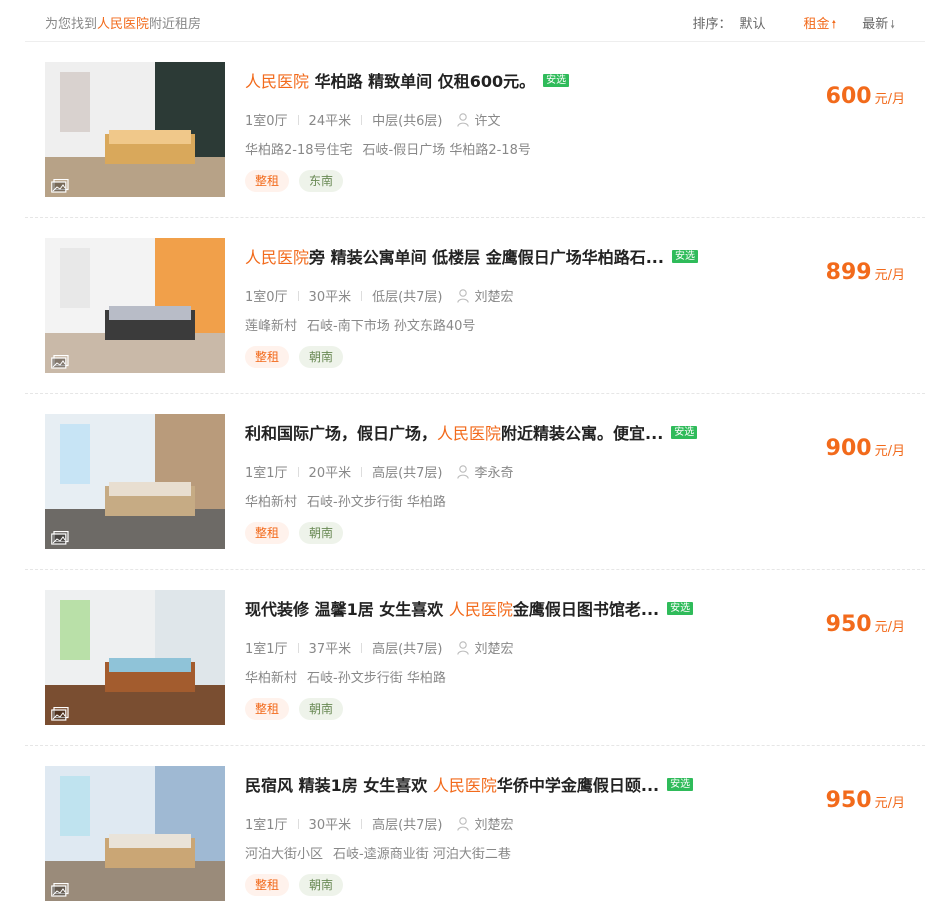 The width and height of the screenshot is (944, 912). What do you see at coordinates (712, 24) in the screenshot?
I see `sort-label: 排序：` at bounding box center [712, 24].